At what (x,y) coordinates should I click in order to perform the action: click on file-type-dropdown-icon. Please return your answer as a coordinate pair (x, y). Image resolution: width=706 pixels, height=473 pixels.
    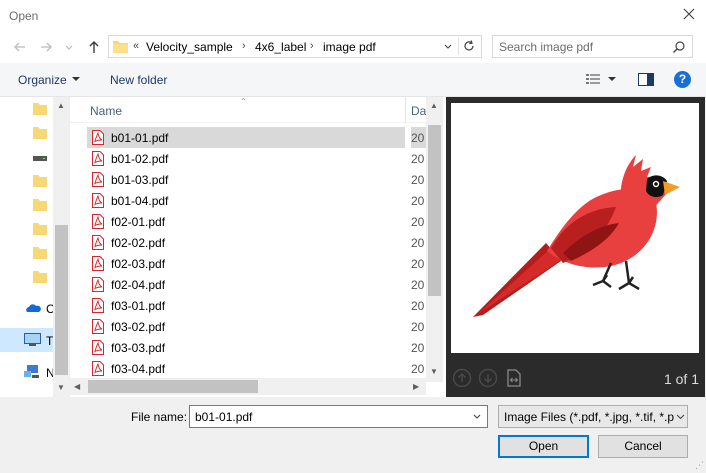
    Looking at the image, I should click on (680, 416).